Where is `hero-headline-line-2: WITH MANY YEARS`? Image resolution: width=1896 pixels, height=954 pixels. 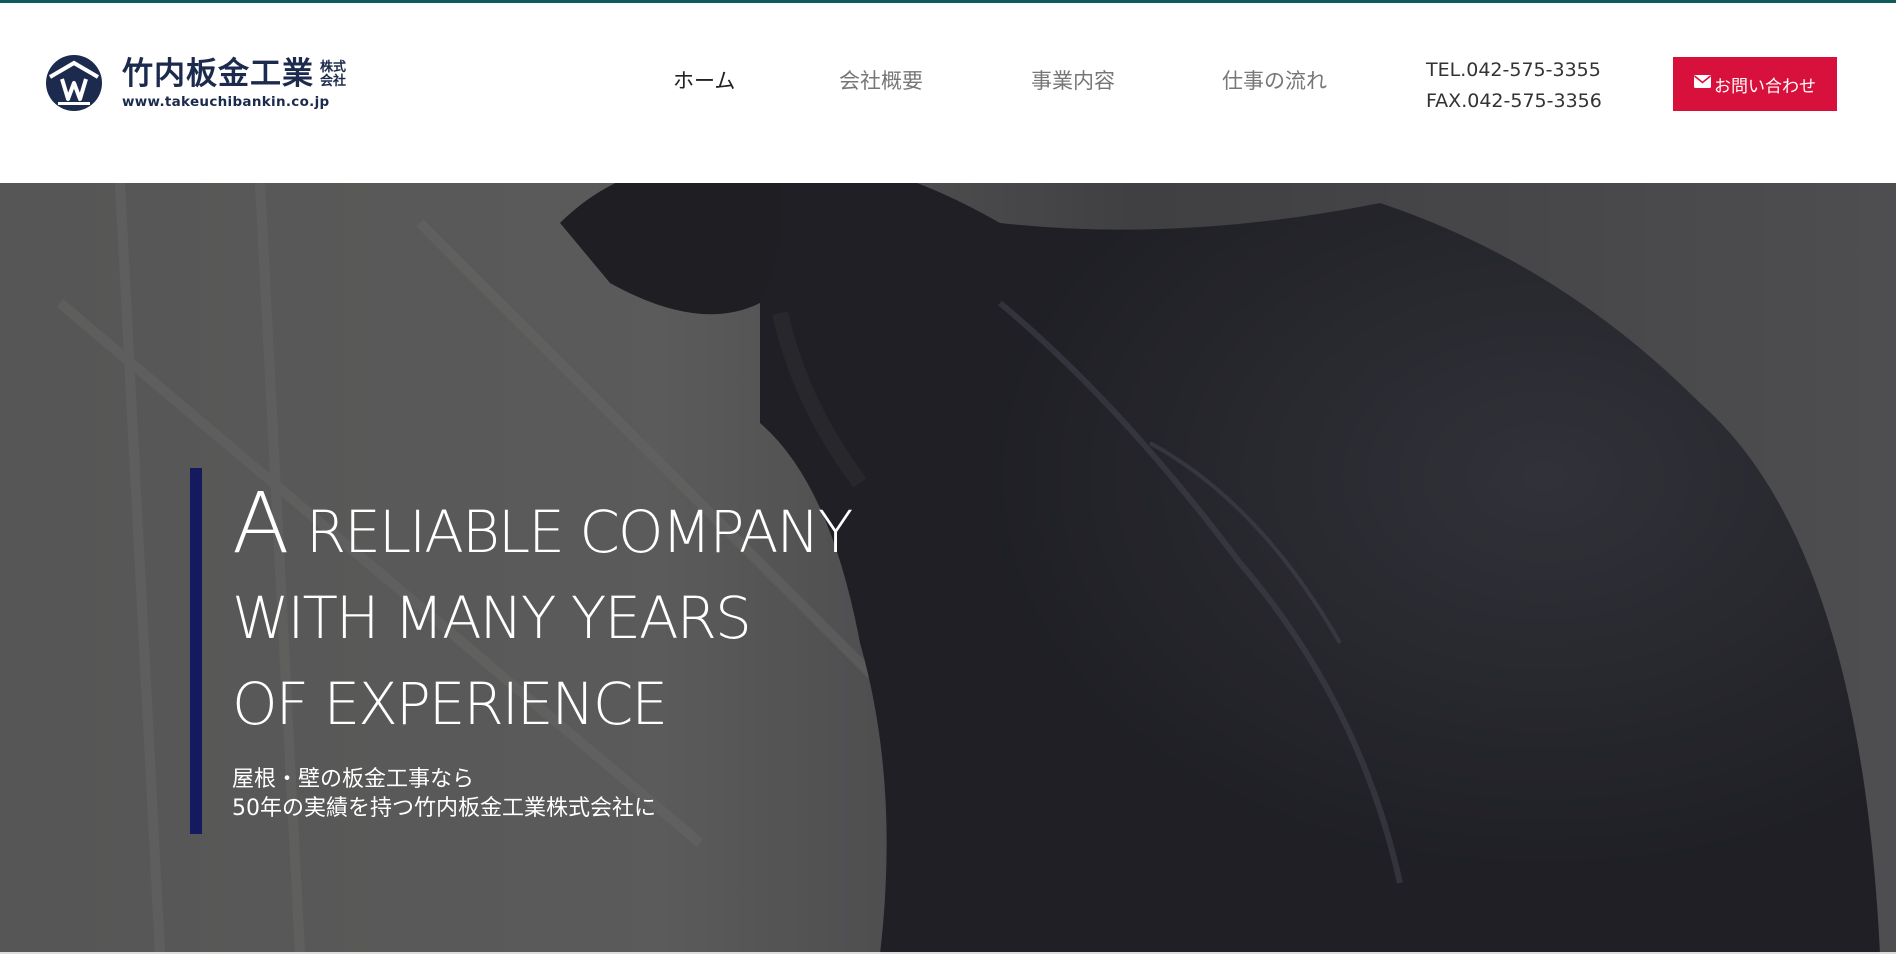 hero-headline-line-2: WITH MANY YEARS is located at coordinates (492, 618).